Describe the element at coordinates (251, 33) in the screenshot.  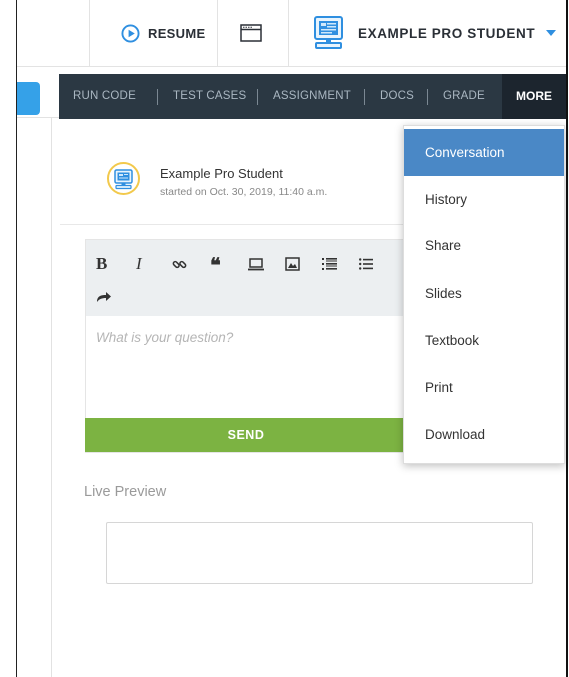
I see `window-icon` at that location.